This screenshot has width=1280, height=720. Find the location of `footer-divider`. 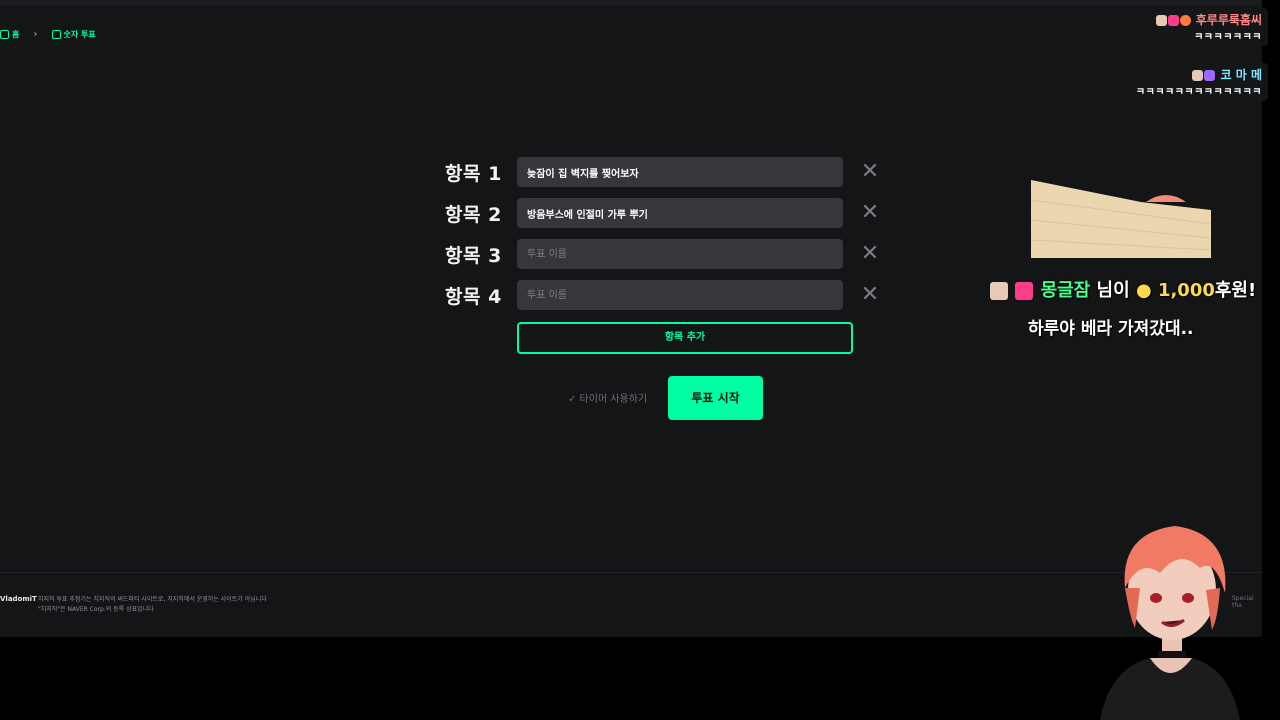

footer-divider is located at coordinates (631, 572).